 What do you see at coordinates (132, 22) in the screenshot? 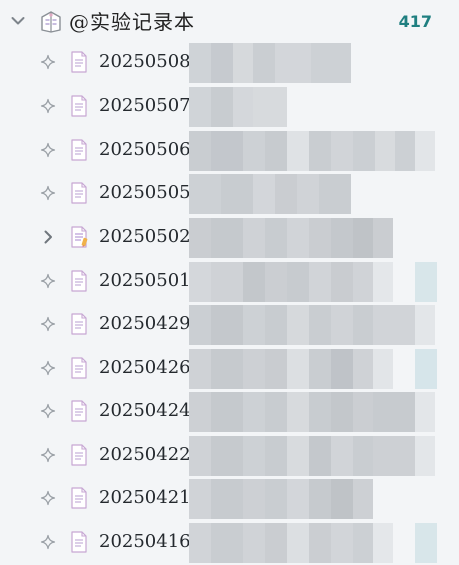
I see `notebook-title: @实验记录本` at bounding box center [132, 22].